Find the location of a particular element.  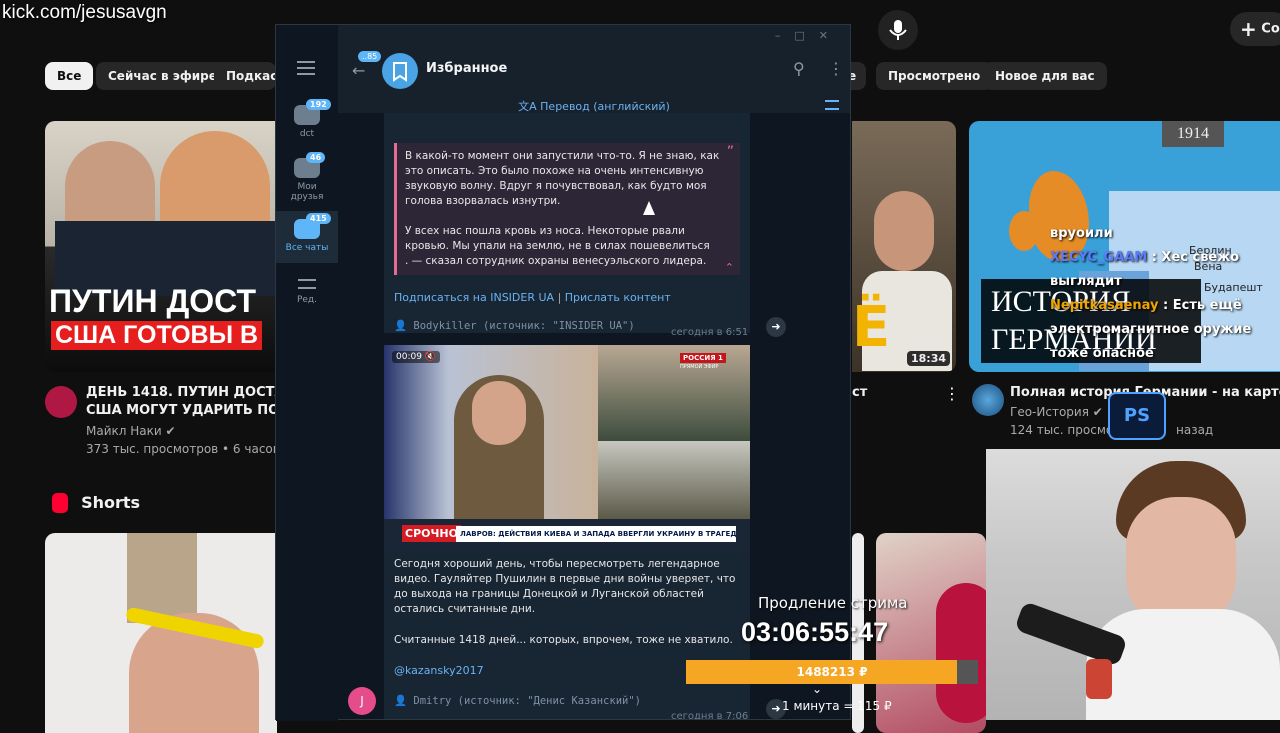

voice-search-button is located at coordinates (898, 30).